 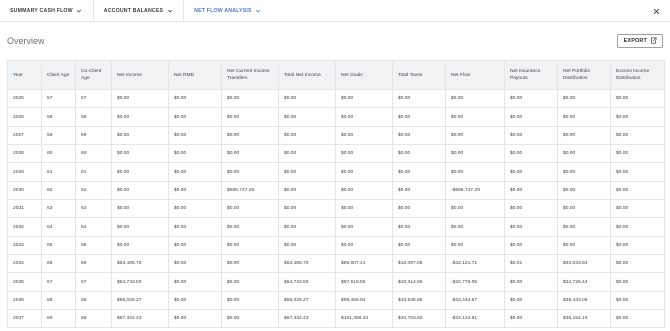 I want to click on close-icon, so click(x=656, y=11).